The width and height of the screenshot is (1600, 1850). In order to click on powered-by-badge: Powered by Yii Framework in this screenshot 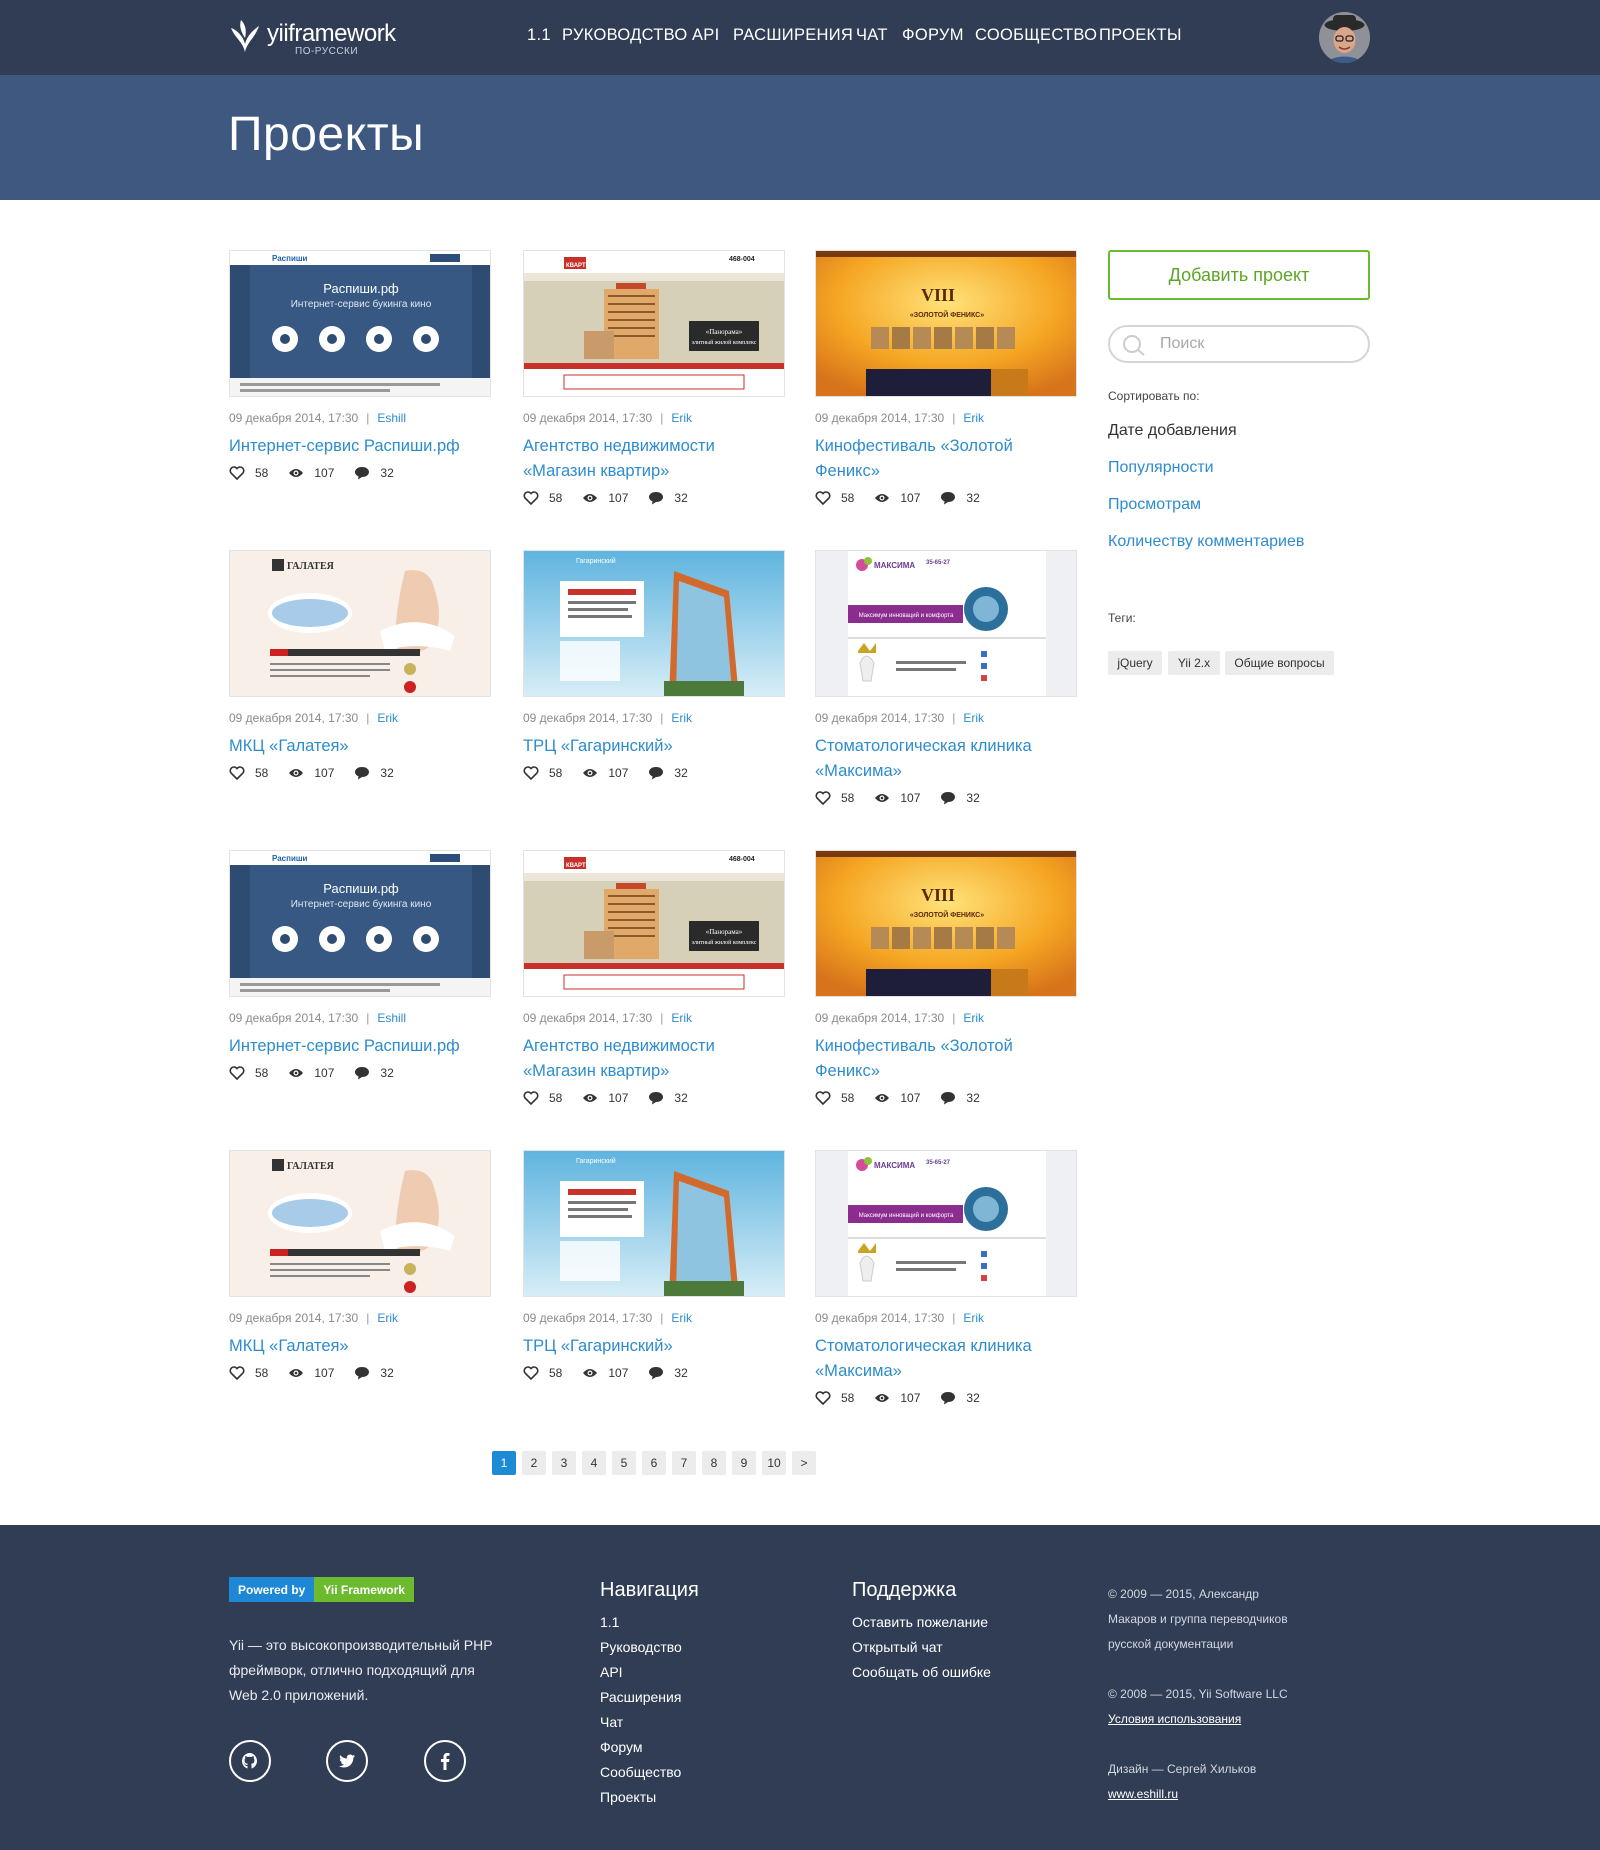, I will do `click(321, 1589)`.